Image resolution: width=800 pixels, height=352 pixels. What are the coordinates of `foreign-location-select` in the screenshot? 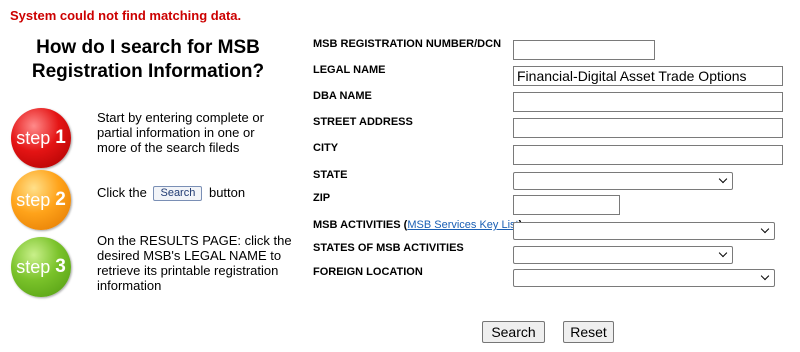 It's located at (644, 278).